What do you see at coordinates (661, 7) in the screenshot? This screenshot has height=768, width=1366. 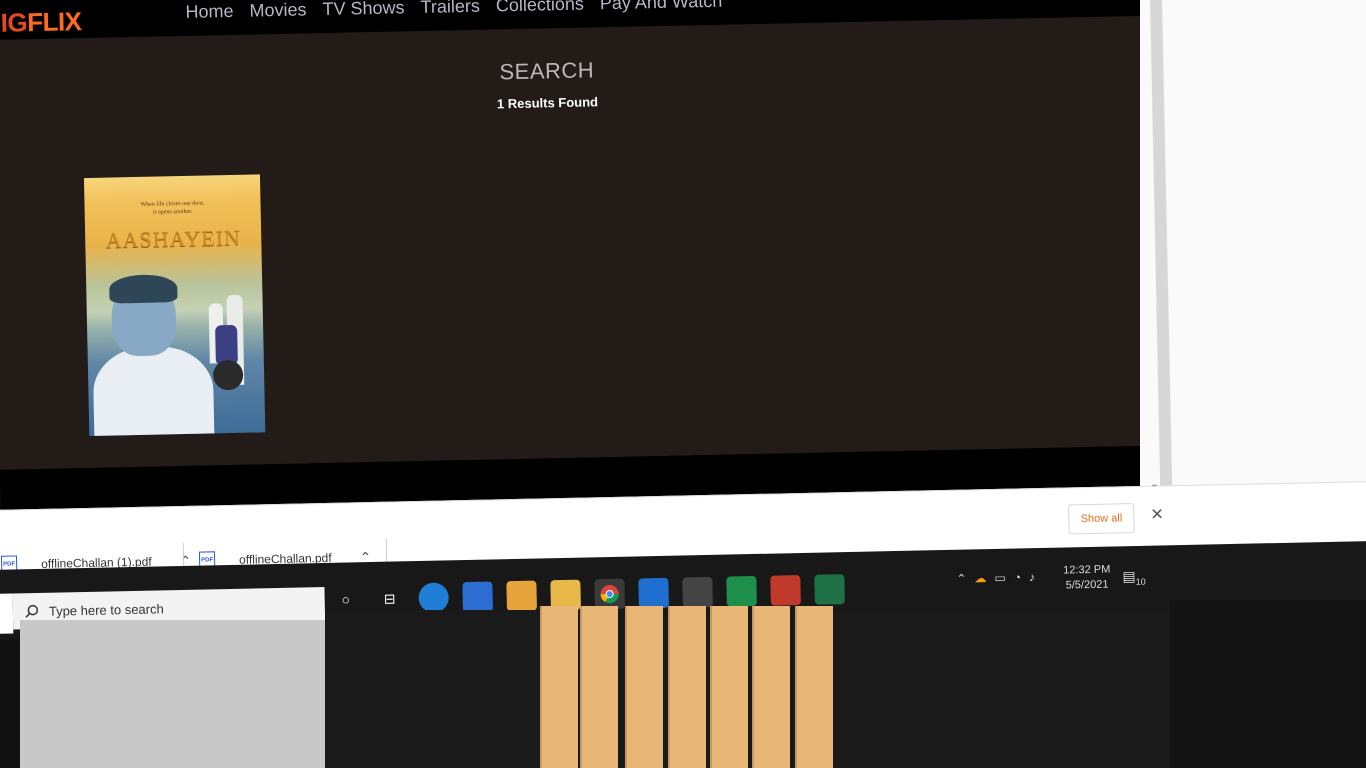 I see `nav-pay-and-watch: Pay And Watch` at bounding box center [661, 7].